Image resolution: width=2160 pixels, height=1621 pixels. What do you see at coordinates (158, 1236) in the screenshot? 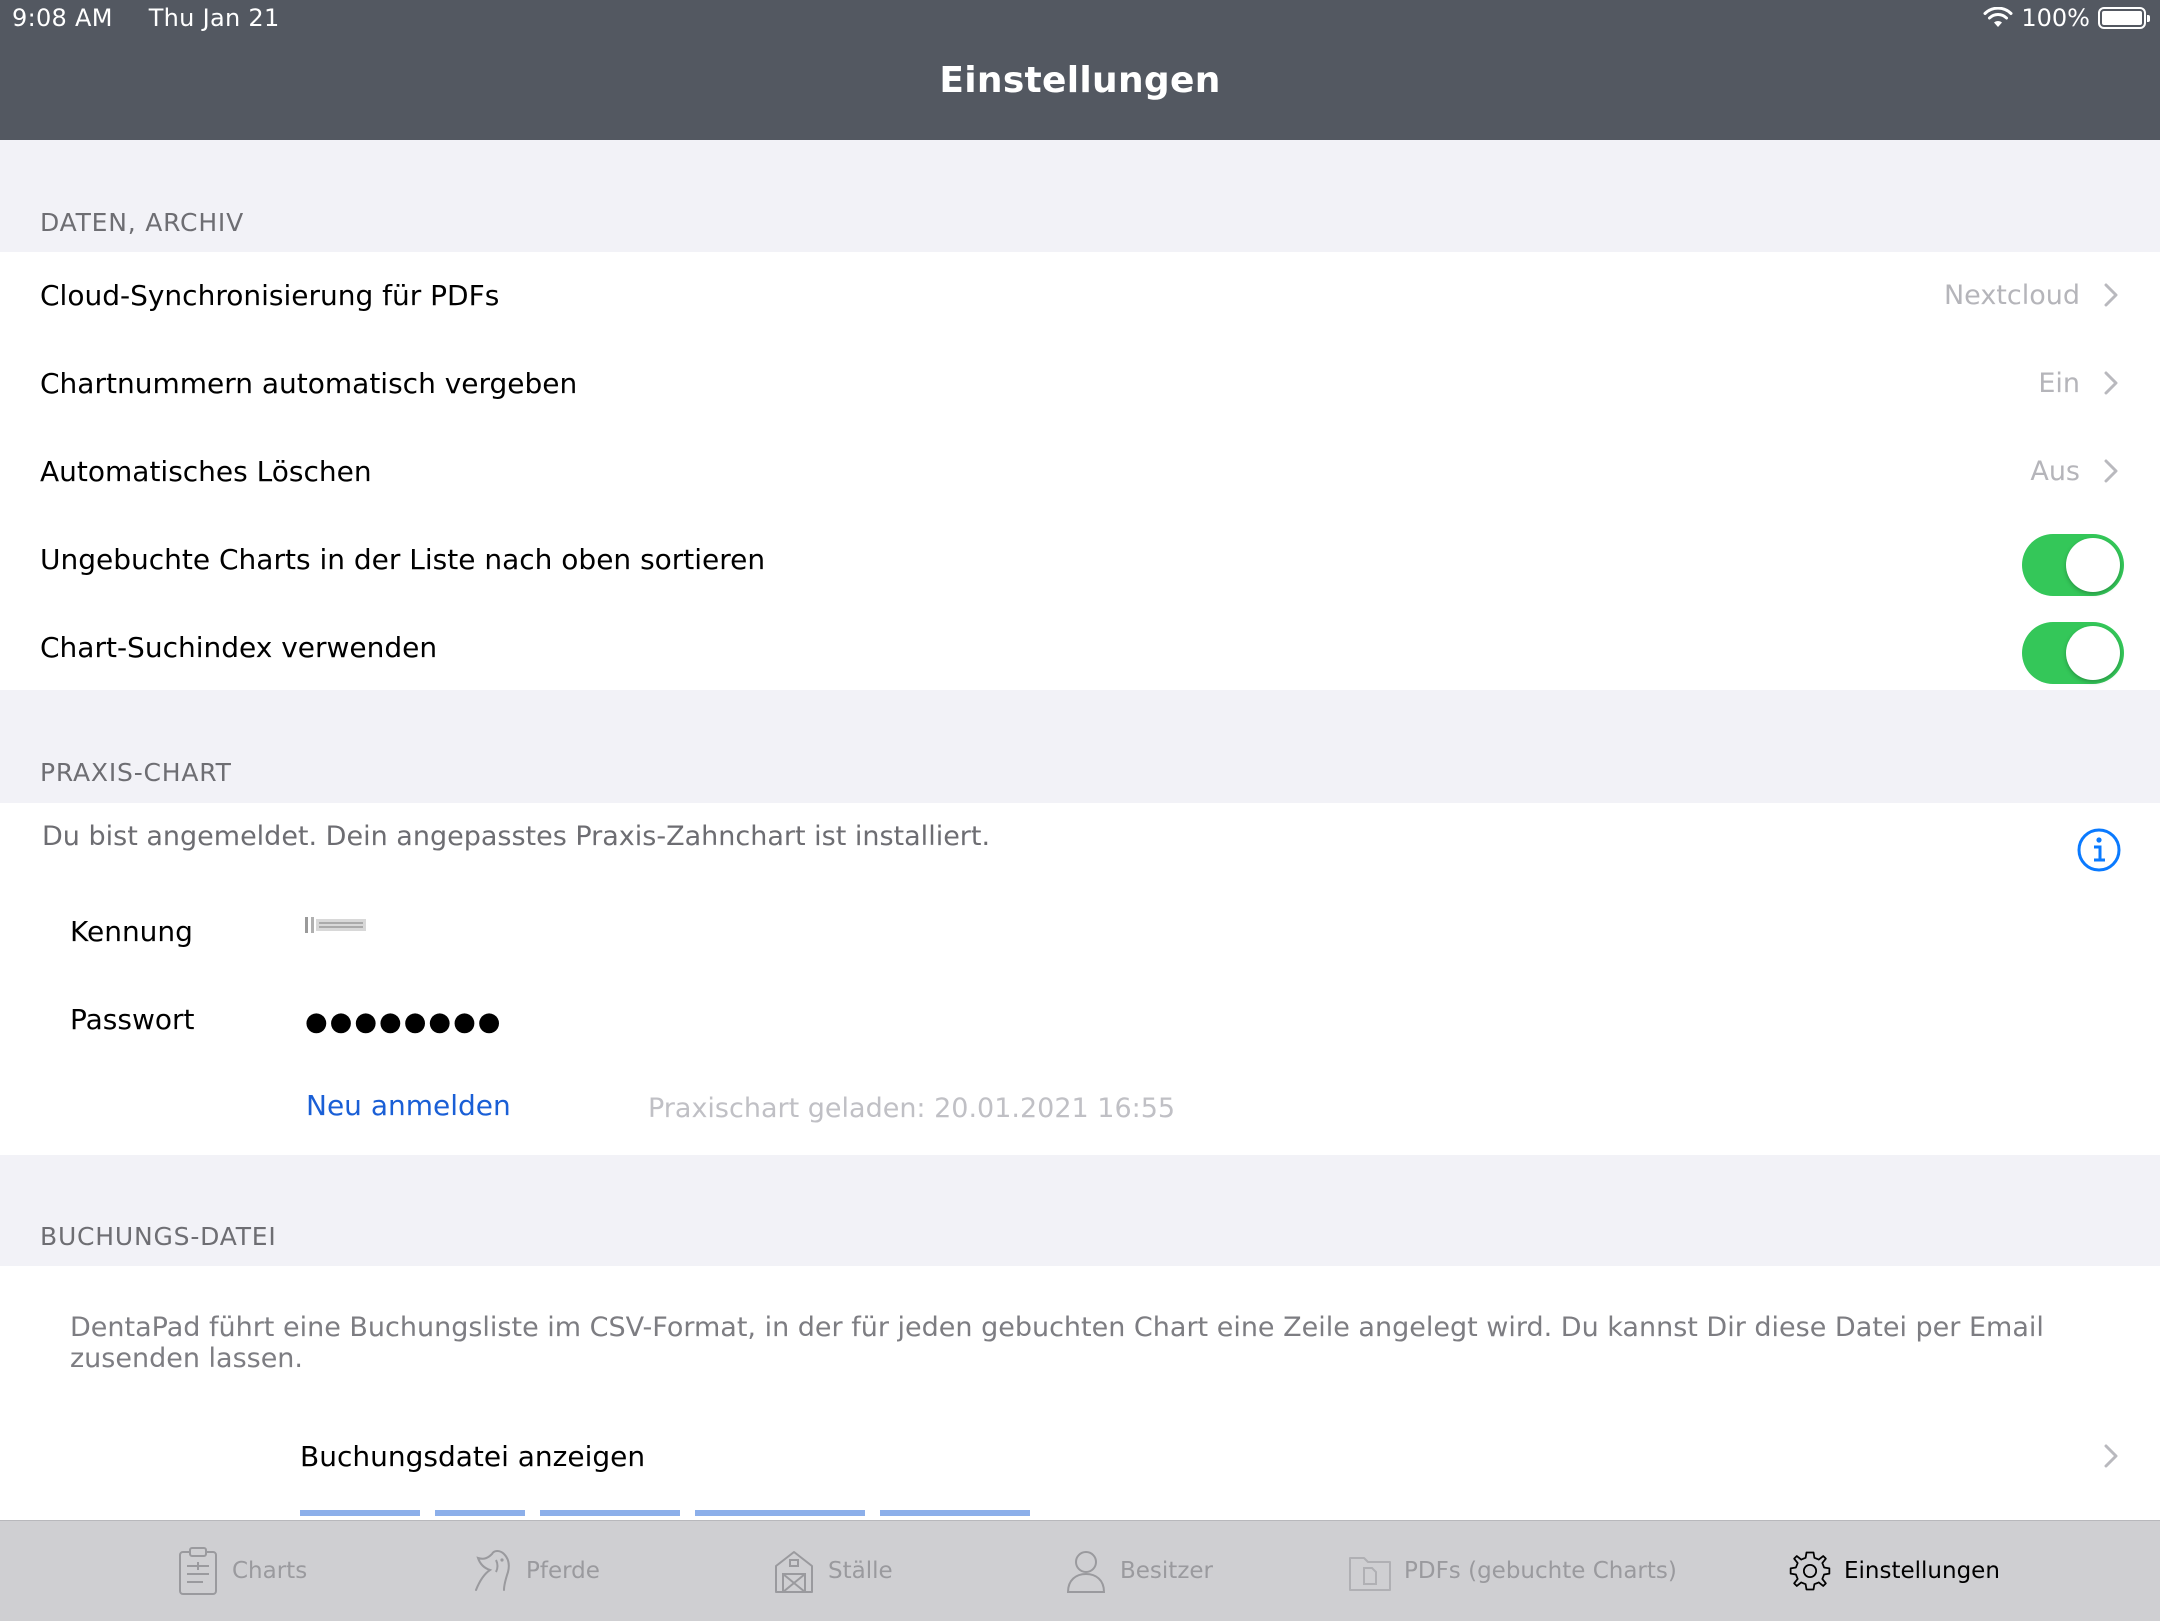
I see `section-header-buchung: BUCHUNGS-DATEI` at bounding box center [158, 1236].